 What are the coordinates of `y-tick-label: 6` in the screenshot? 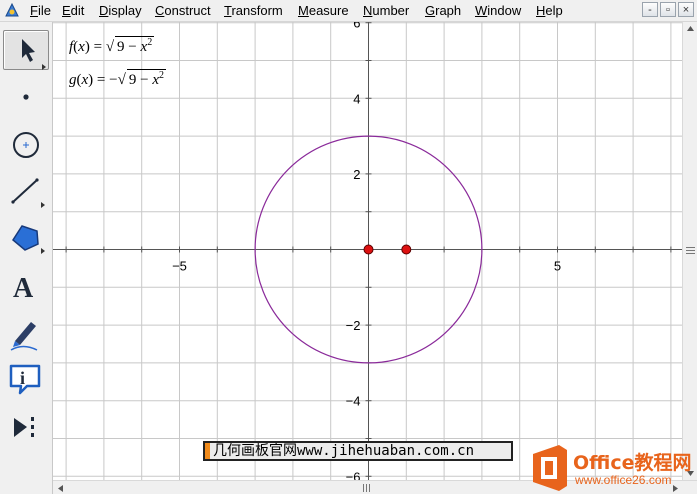 It's located at (356, 26).